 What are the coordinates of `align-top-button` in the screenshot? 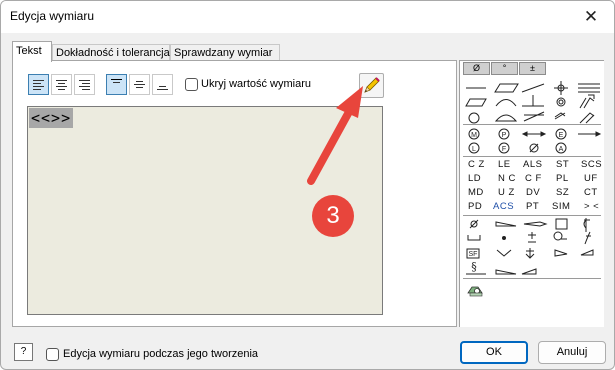 It's located at (116, 84).